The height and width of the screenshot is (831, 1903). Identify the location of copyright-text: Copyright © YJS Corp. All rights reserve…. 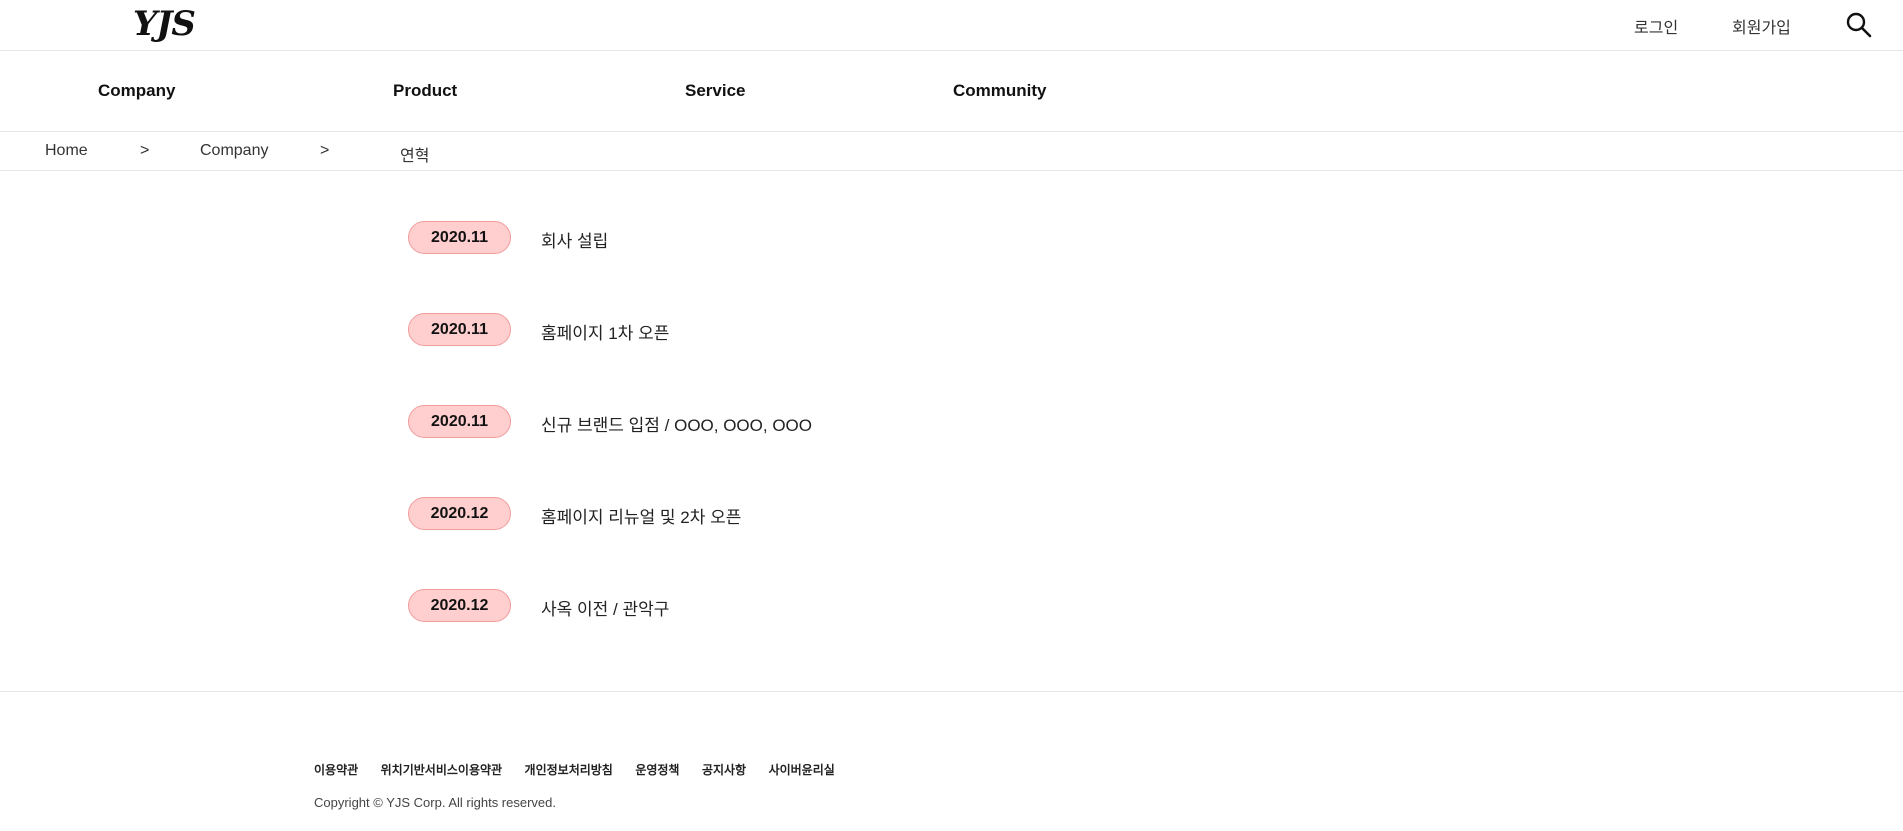
(435, 802).